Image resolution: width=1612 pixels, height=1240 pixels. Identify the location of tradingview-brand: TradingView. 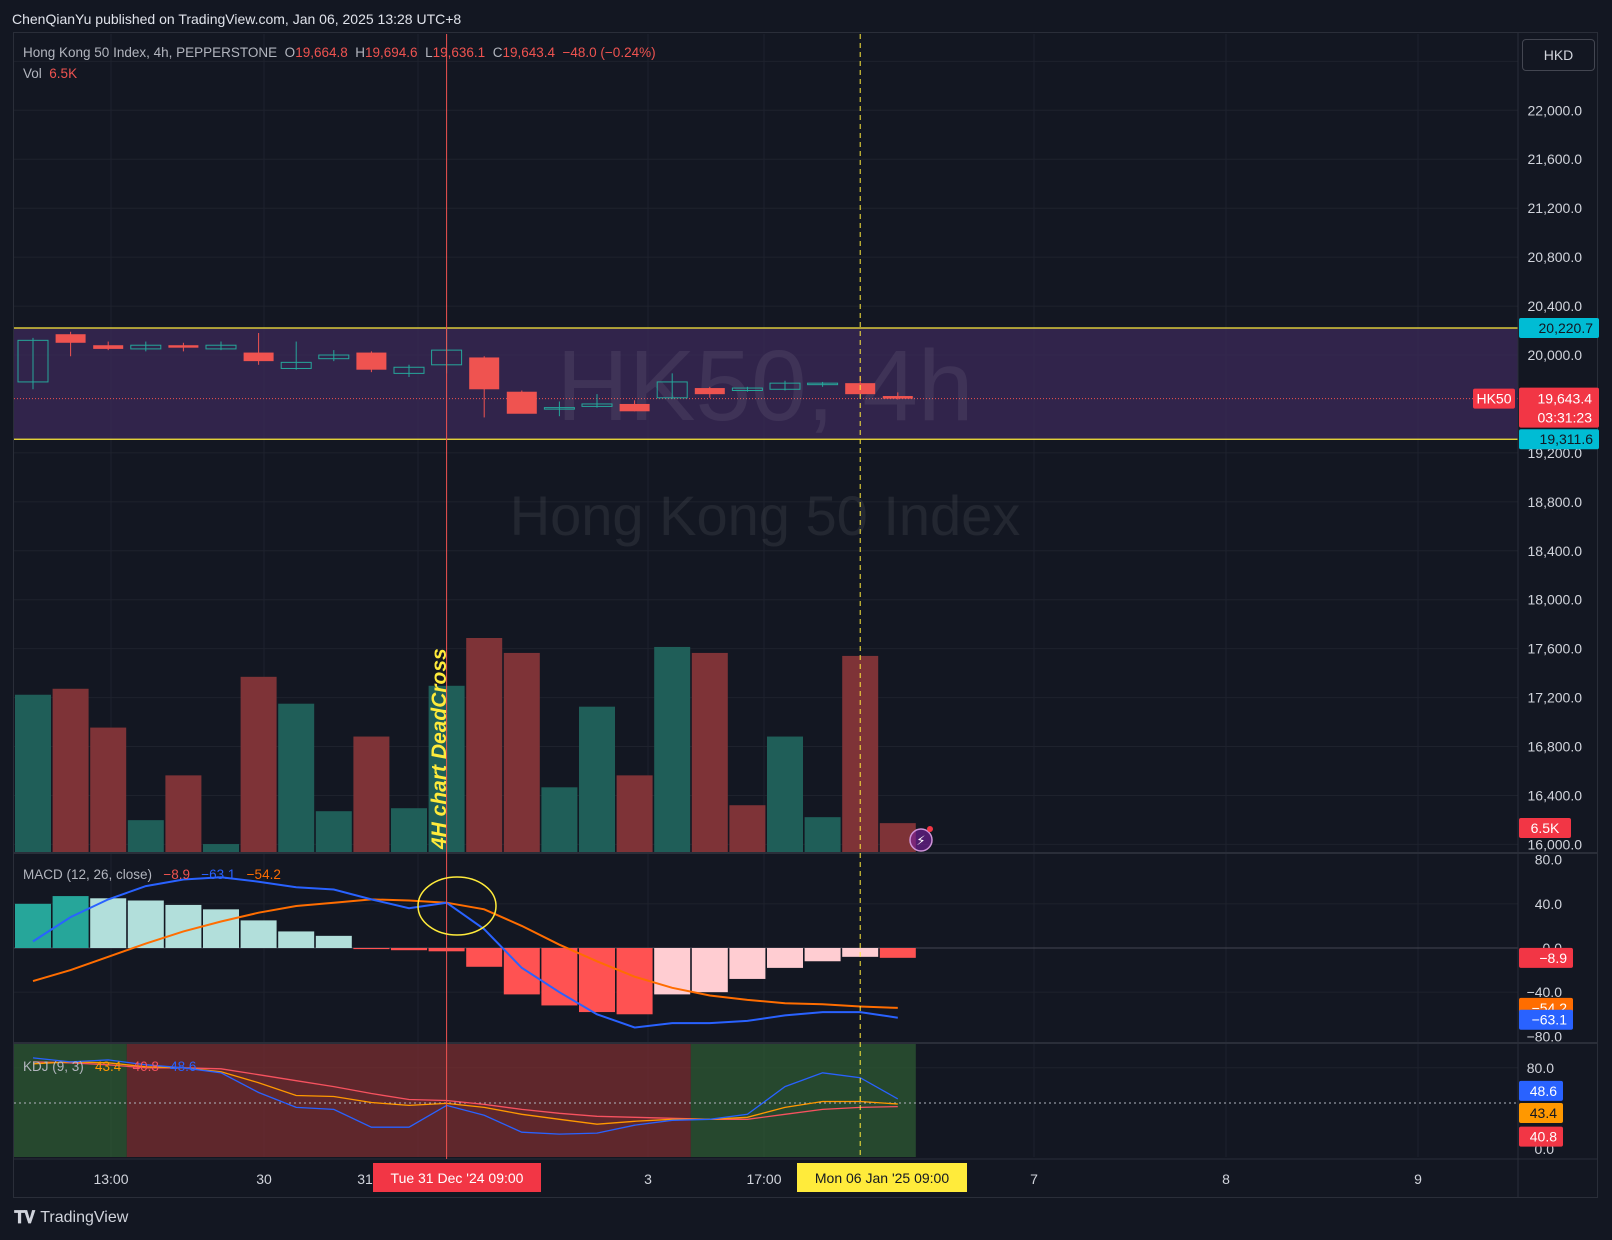
(84, 1217).